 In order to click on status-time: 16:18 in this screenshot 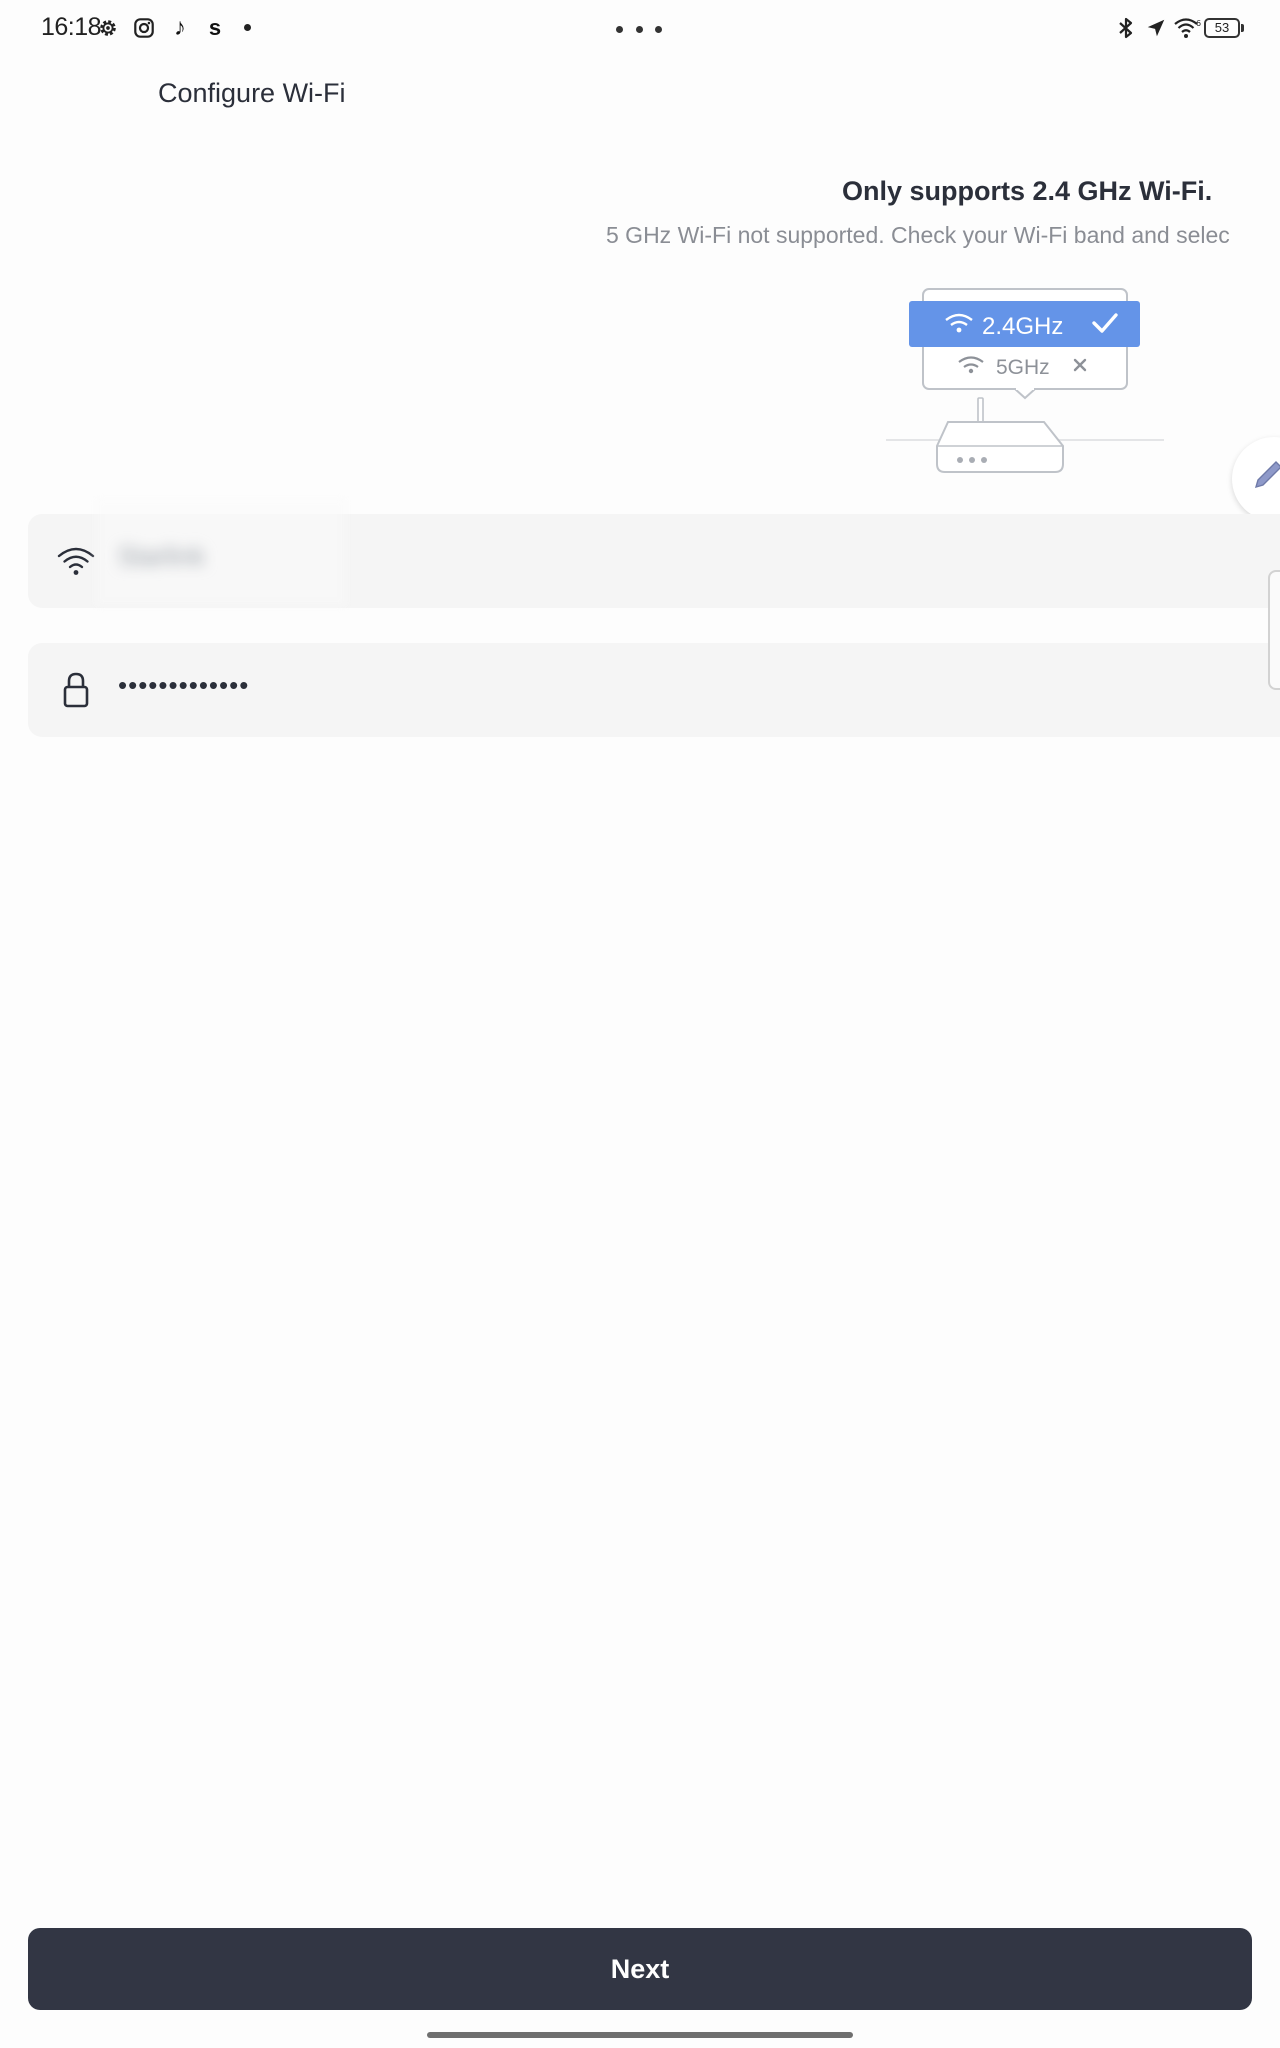, I will do `click(71, 27)`.